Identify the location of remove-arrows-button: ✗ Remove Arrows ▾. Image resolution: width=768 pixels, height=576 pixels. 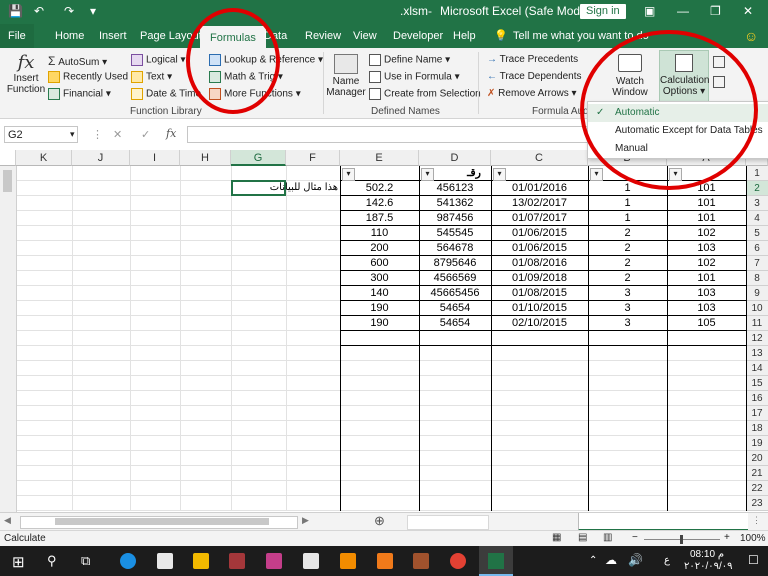
(532, 93).